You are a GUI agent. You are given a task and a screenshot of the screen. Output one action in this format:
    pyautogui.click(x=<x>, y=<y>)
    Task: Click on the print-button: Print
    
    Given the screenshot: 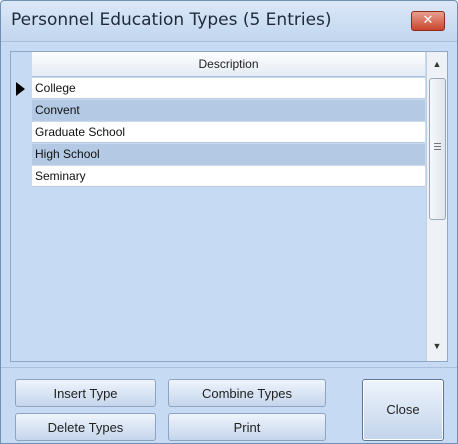 What is the action you would take?
    pyautogui.click(x=247, y=427)
    